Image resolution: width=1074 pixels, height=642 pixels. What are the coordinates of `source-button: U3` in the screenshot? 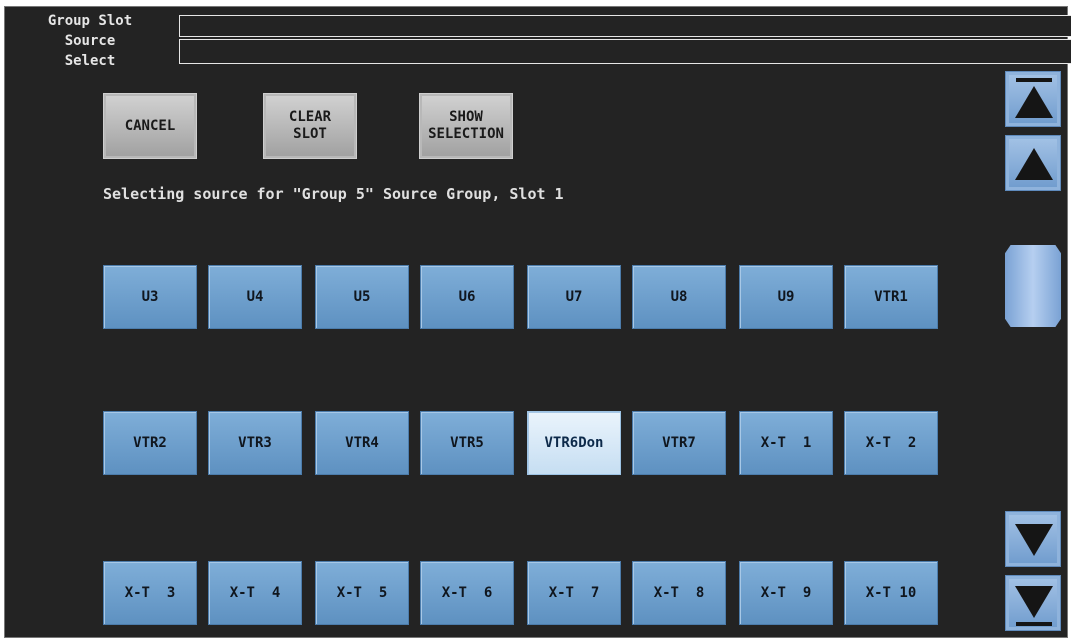 It's located at (150, 297).